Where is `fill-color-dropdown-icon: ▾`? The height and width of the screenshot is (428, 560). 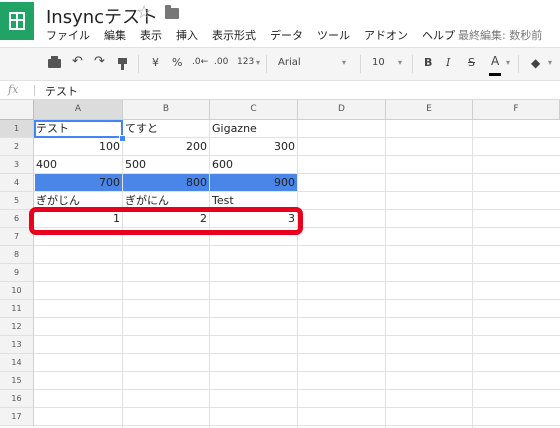
fill-color-dropdown-icon: ▾ is located at coordinates (550, 62).